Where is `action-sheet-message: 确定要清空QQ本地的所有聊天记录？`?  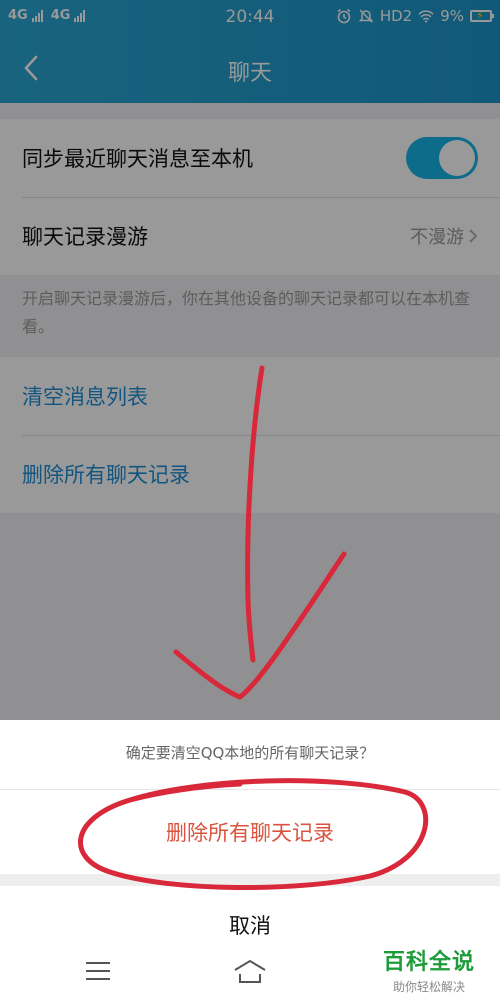
action-sheet-message: 确定要清空QQ本地的所有聊天记录？ is located at coordinates (250, 753).